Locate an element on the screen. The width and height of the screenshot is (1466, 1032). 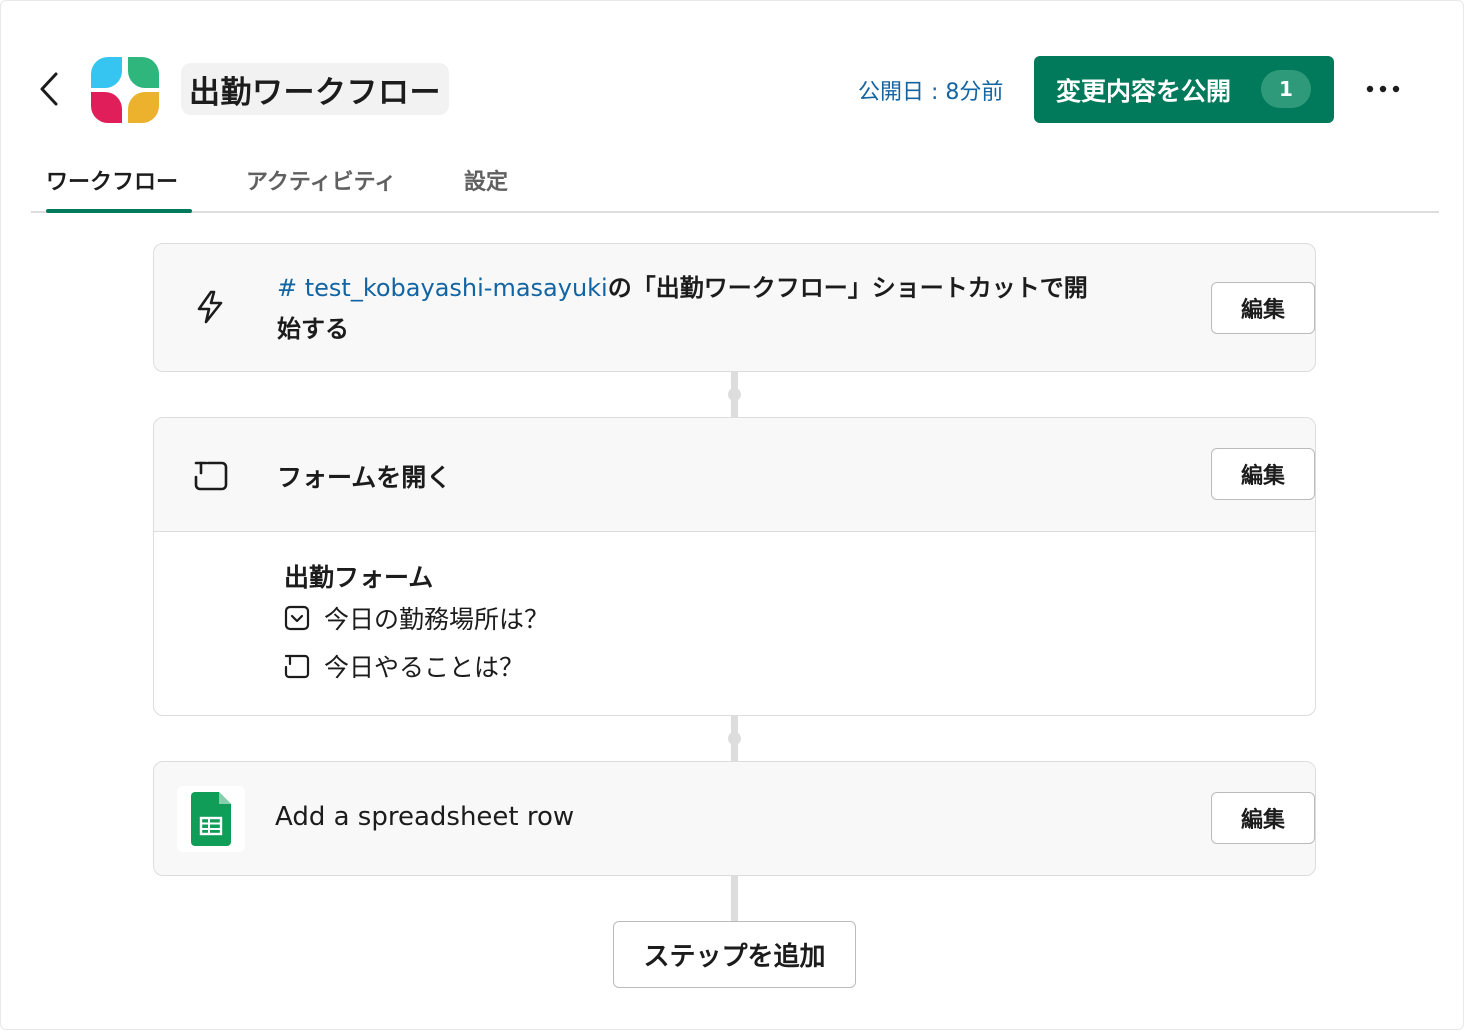
workflow-logo-icon is located at coordinates (125, 90).